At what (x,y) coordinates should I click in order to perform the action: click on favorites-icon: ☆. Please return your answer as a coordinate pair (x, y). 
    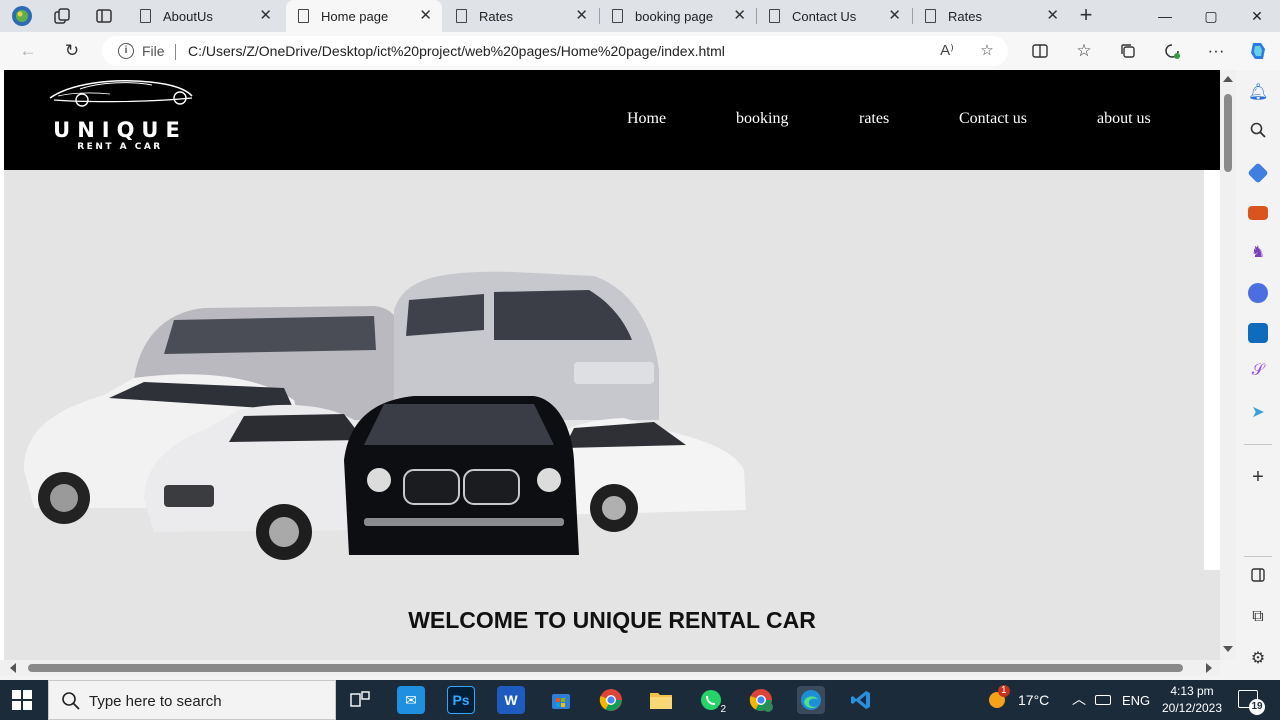
    Looking at the image, I should click on (1084, 51).